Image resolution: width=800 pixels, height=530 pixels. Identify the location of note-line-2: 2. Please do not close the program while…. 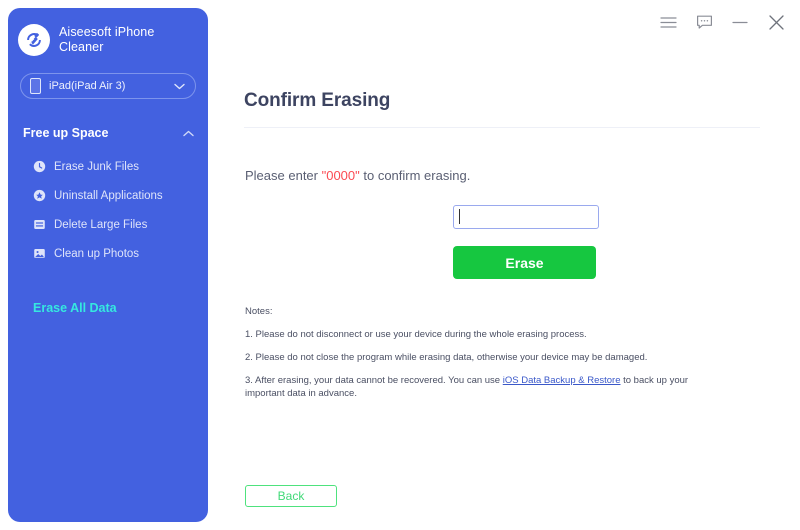
(446, 357).